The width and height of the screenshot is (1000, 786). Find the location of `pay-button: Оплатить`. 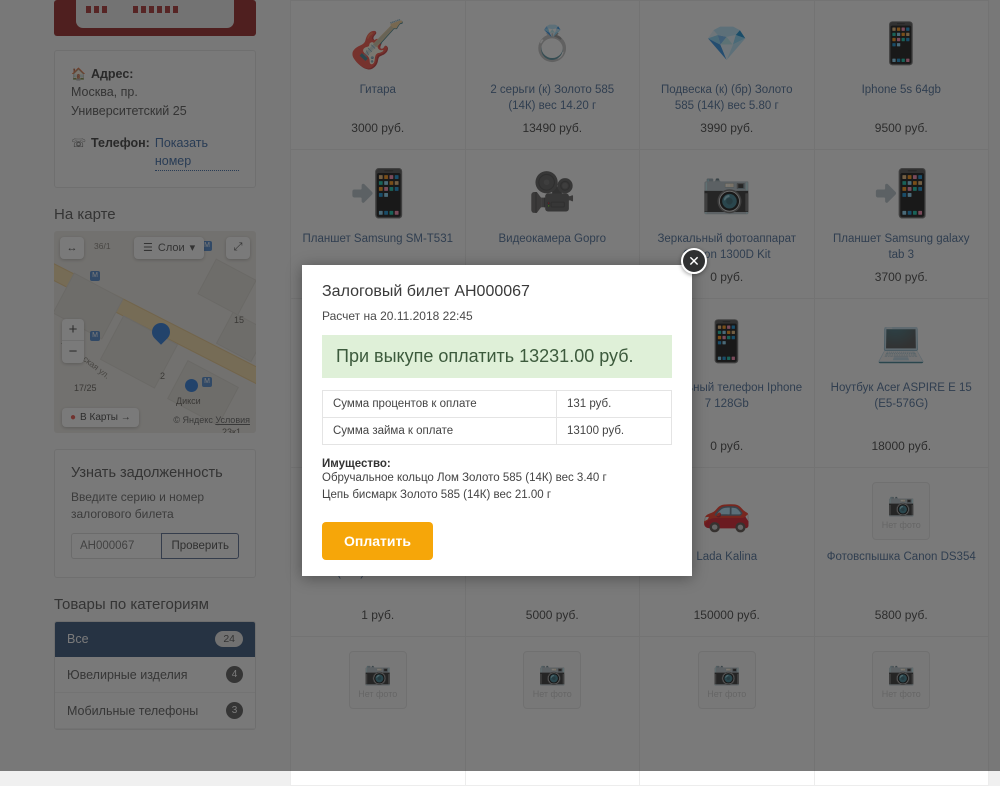

pay-button: Оплатить is located at coordinates (377, 540).